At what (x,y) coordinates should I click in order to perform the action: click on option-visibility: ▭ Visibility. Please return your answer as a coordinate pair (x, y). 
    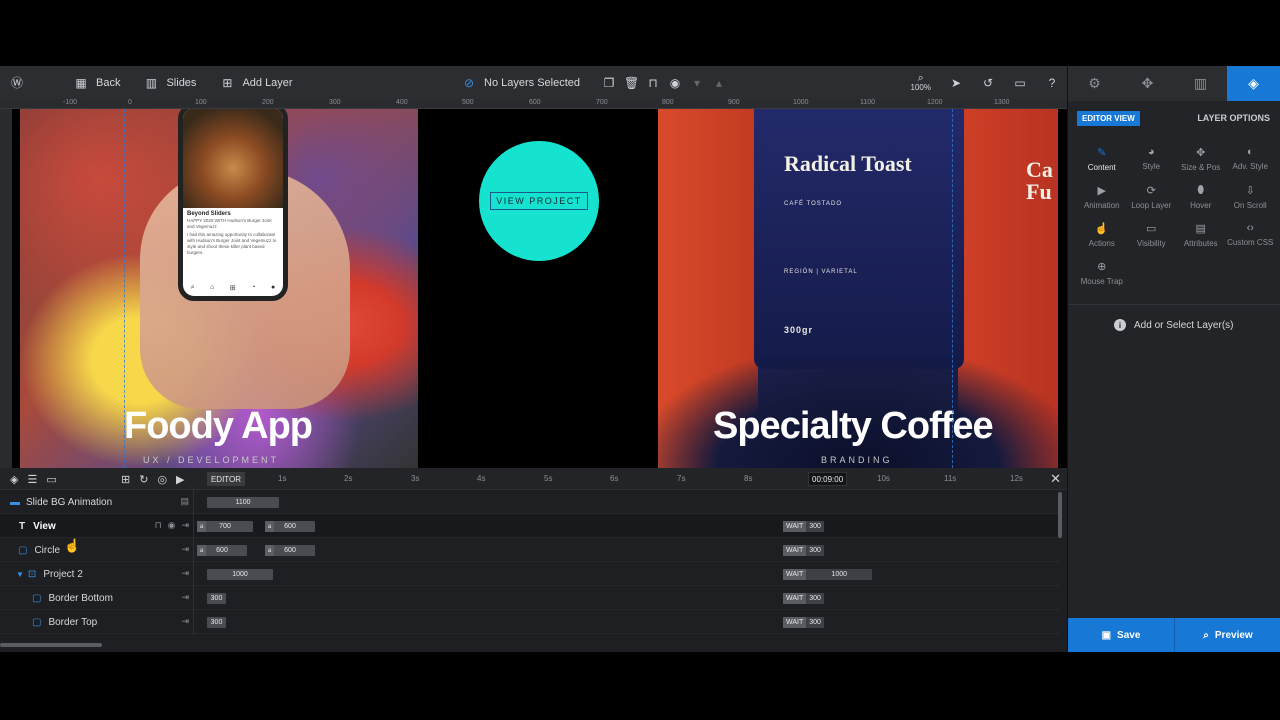
    Looking at the image, I should click on (1152, 235).